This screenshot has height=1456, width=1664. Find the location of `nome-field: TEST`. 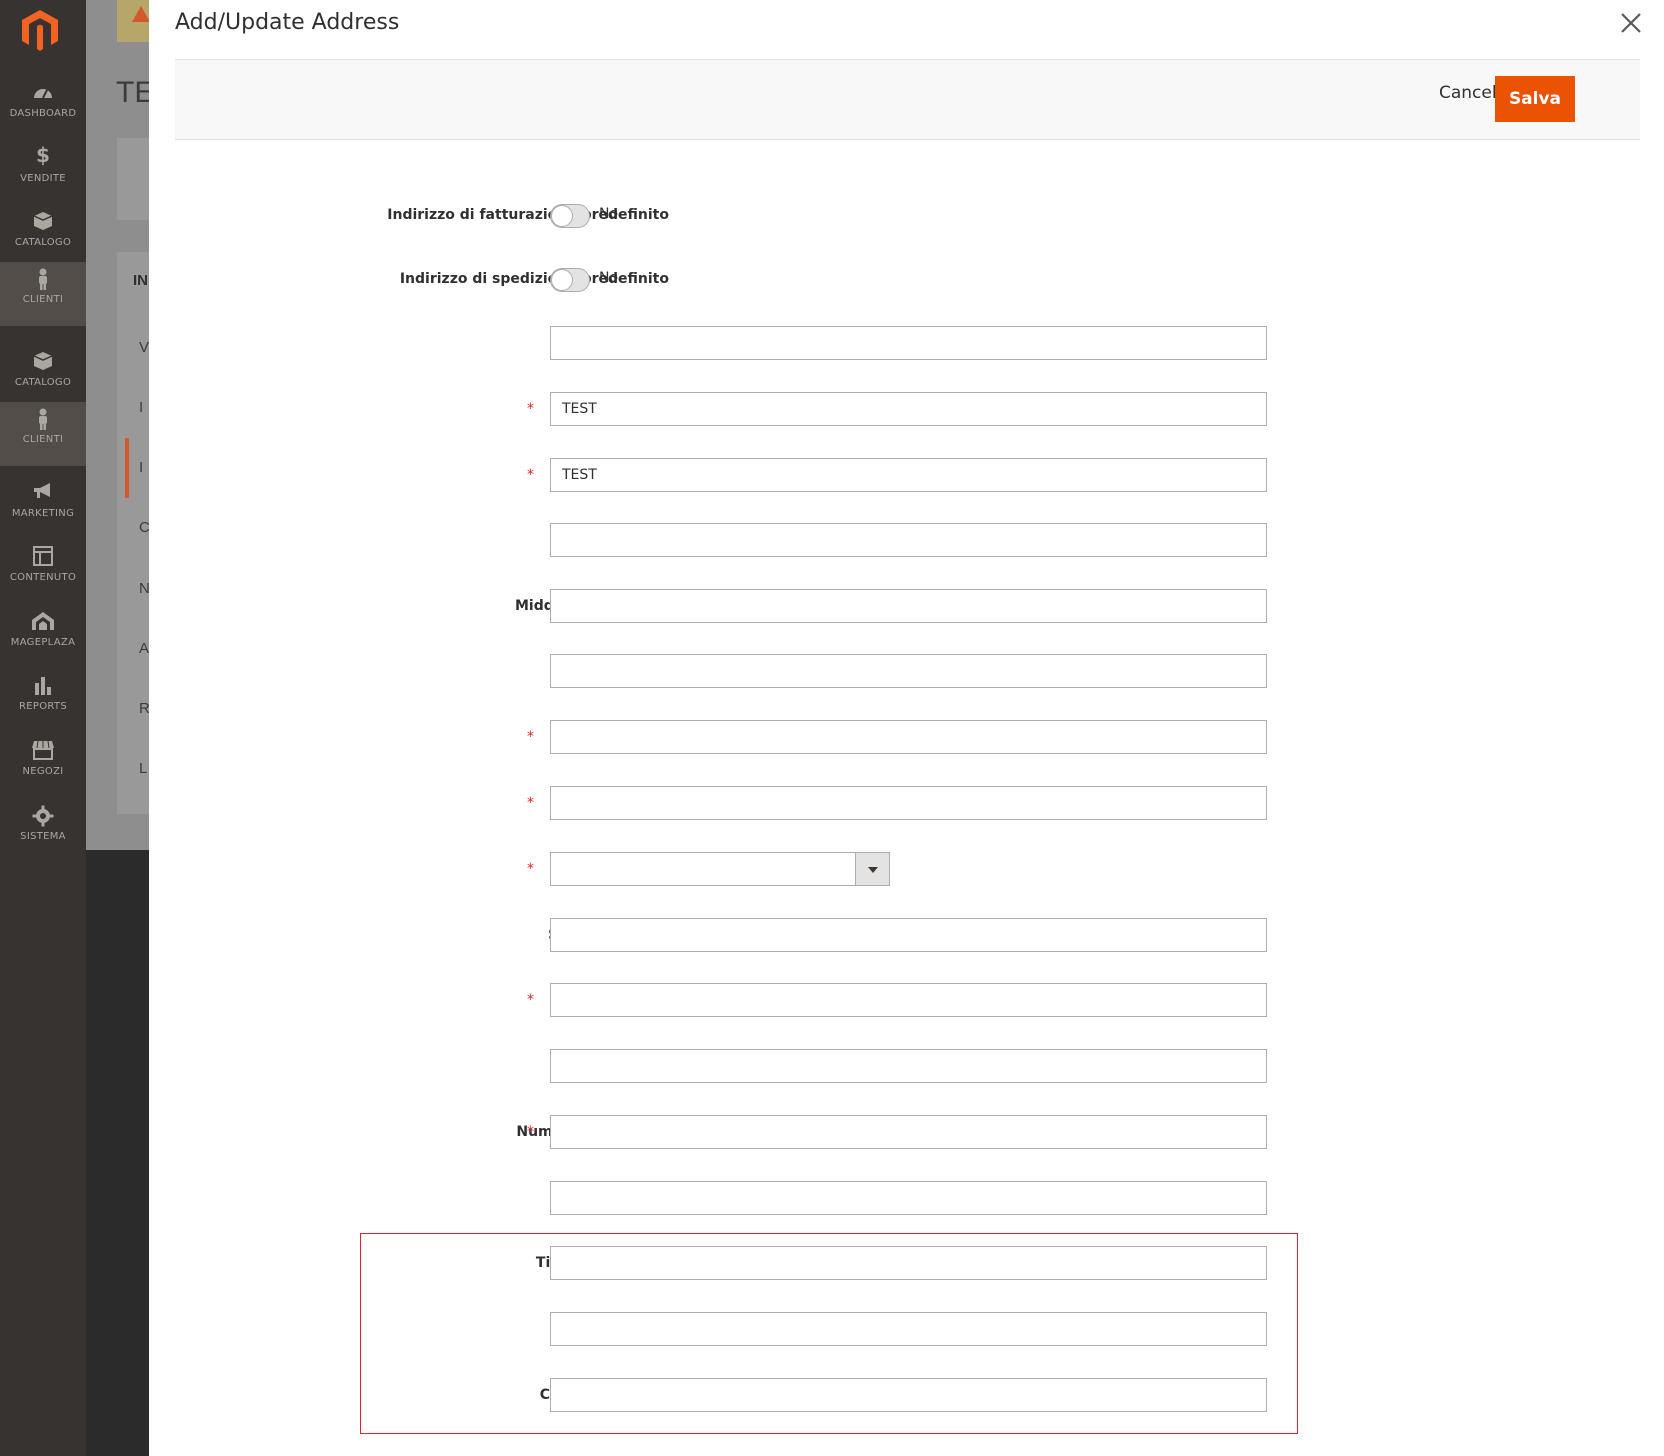

nome-field: TEST is located at coordinates (908, 409).